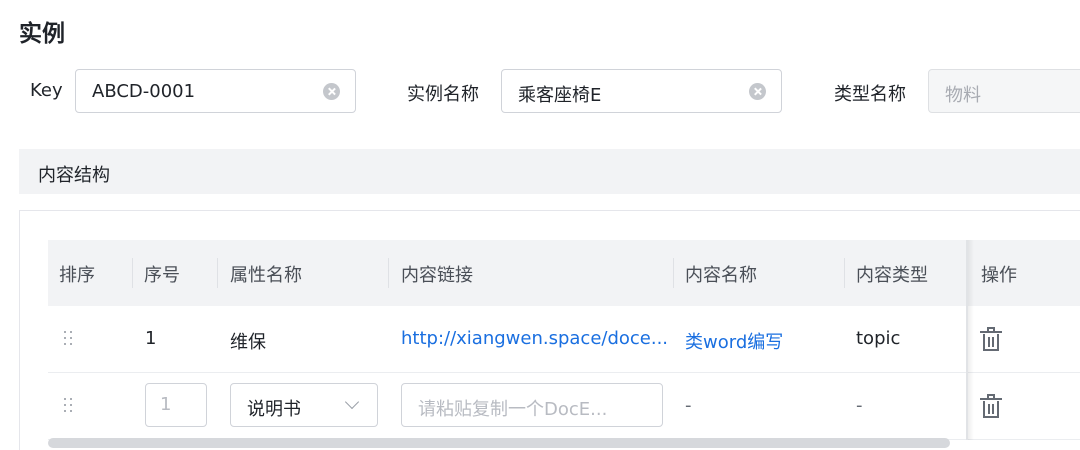 This screenshot has height=450, width=1080. What do you see at coordinates (967, 340) in the screenshot?
I see `fixed-column-divider` at bounding box center [967, 340].